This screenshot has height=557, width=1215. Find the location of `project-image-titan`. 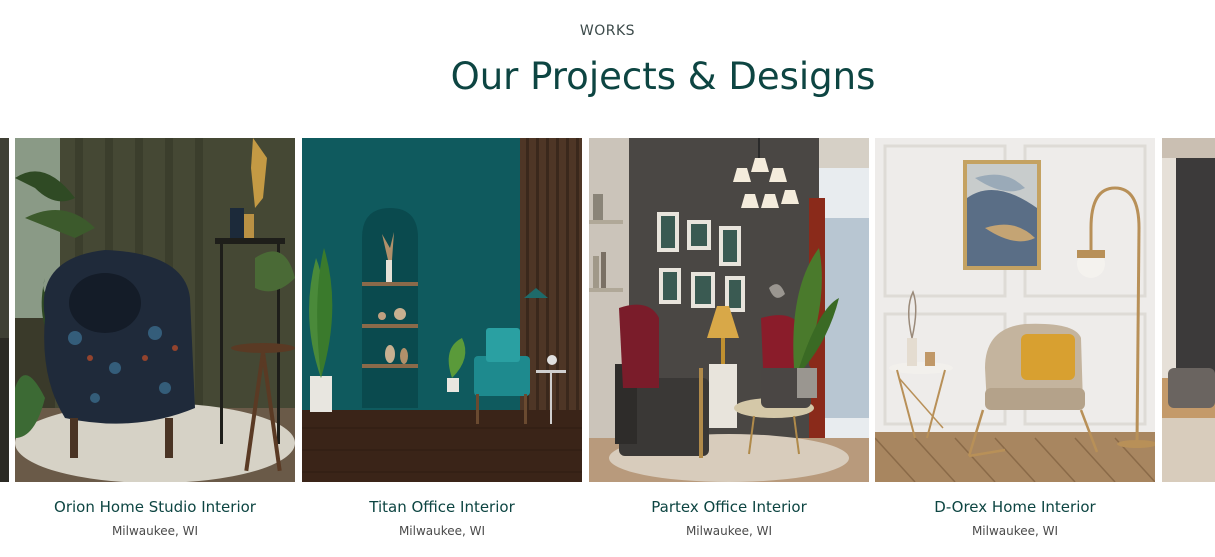

project-image-titan is located at coordinates (442, 310).